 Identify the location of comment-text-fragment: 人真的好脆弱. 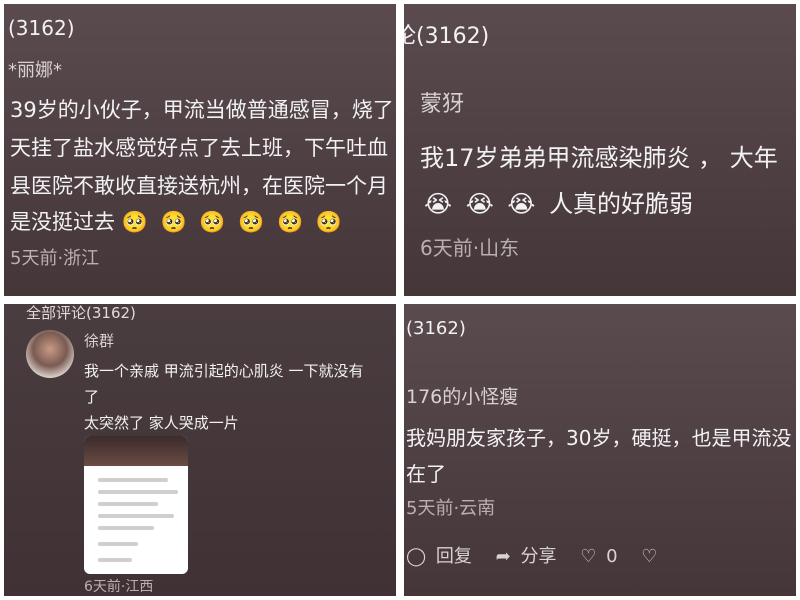
(621, 204).